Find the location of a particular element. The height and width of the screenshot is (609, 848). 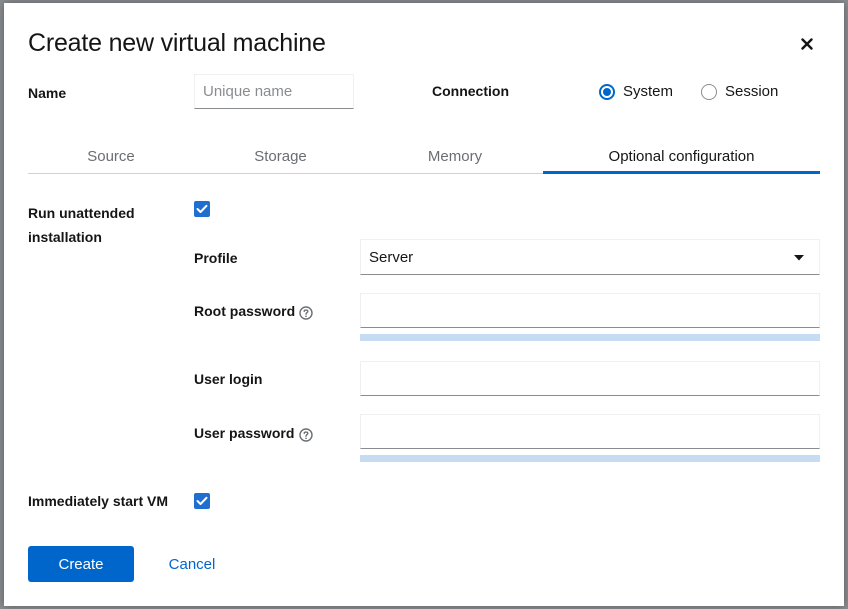

profile-selected-value: Server is located at coordinates (391, 257).